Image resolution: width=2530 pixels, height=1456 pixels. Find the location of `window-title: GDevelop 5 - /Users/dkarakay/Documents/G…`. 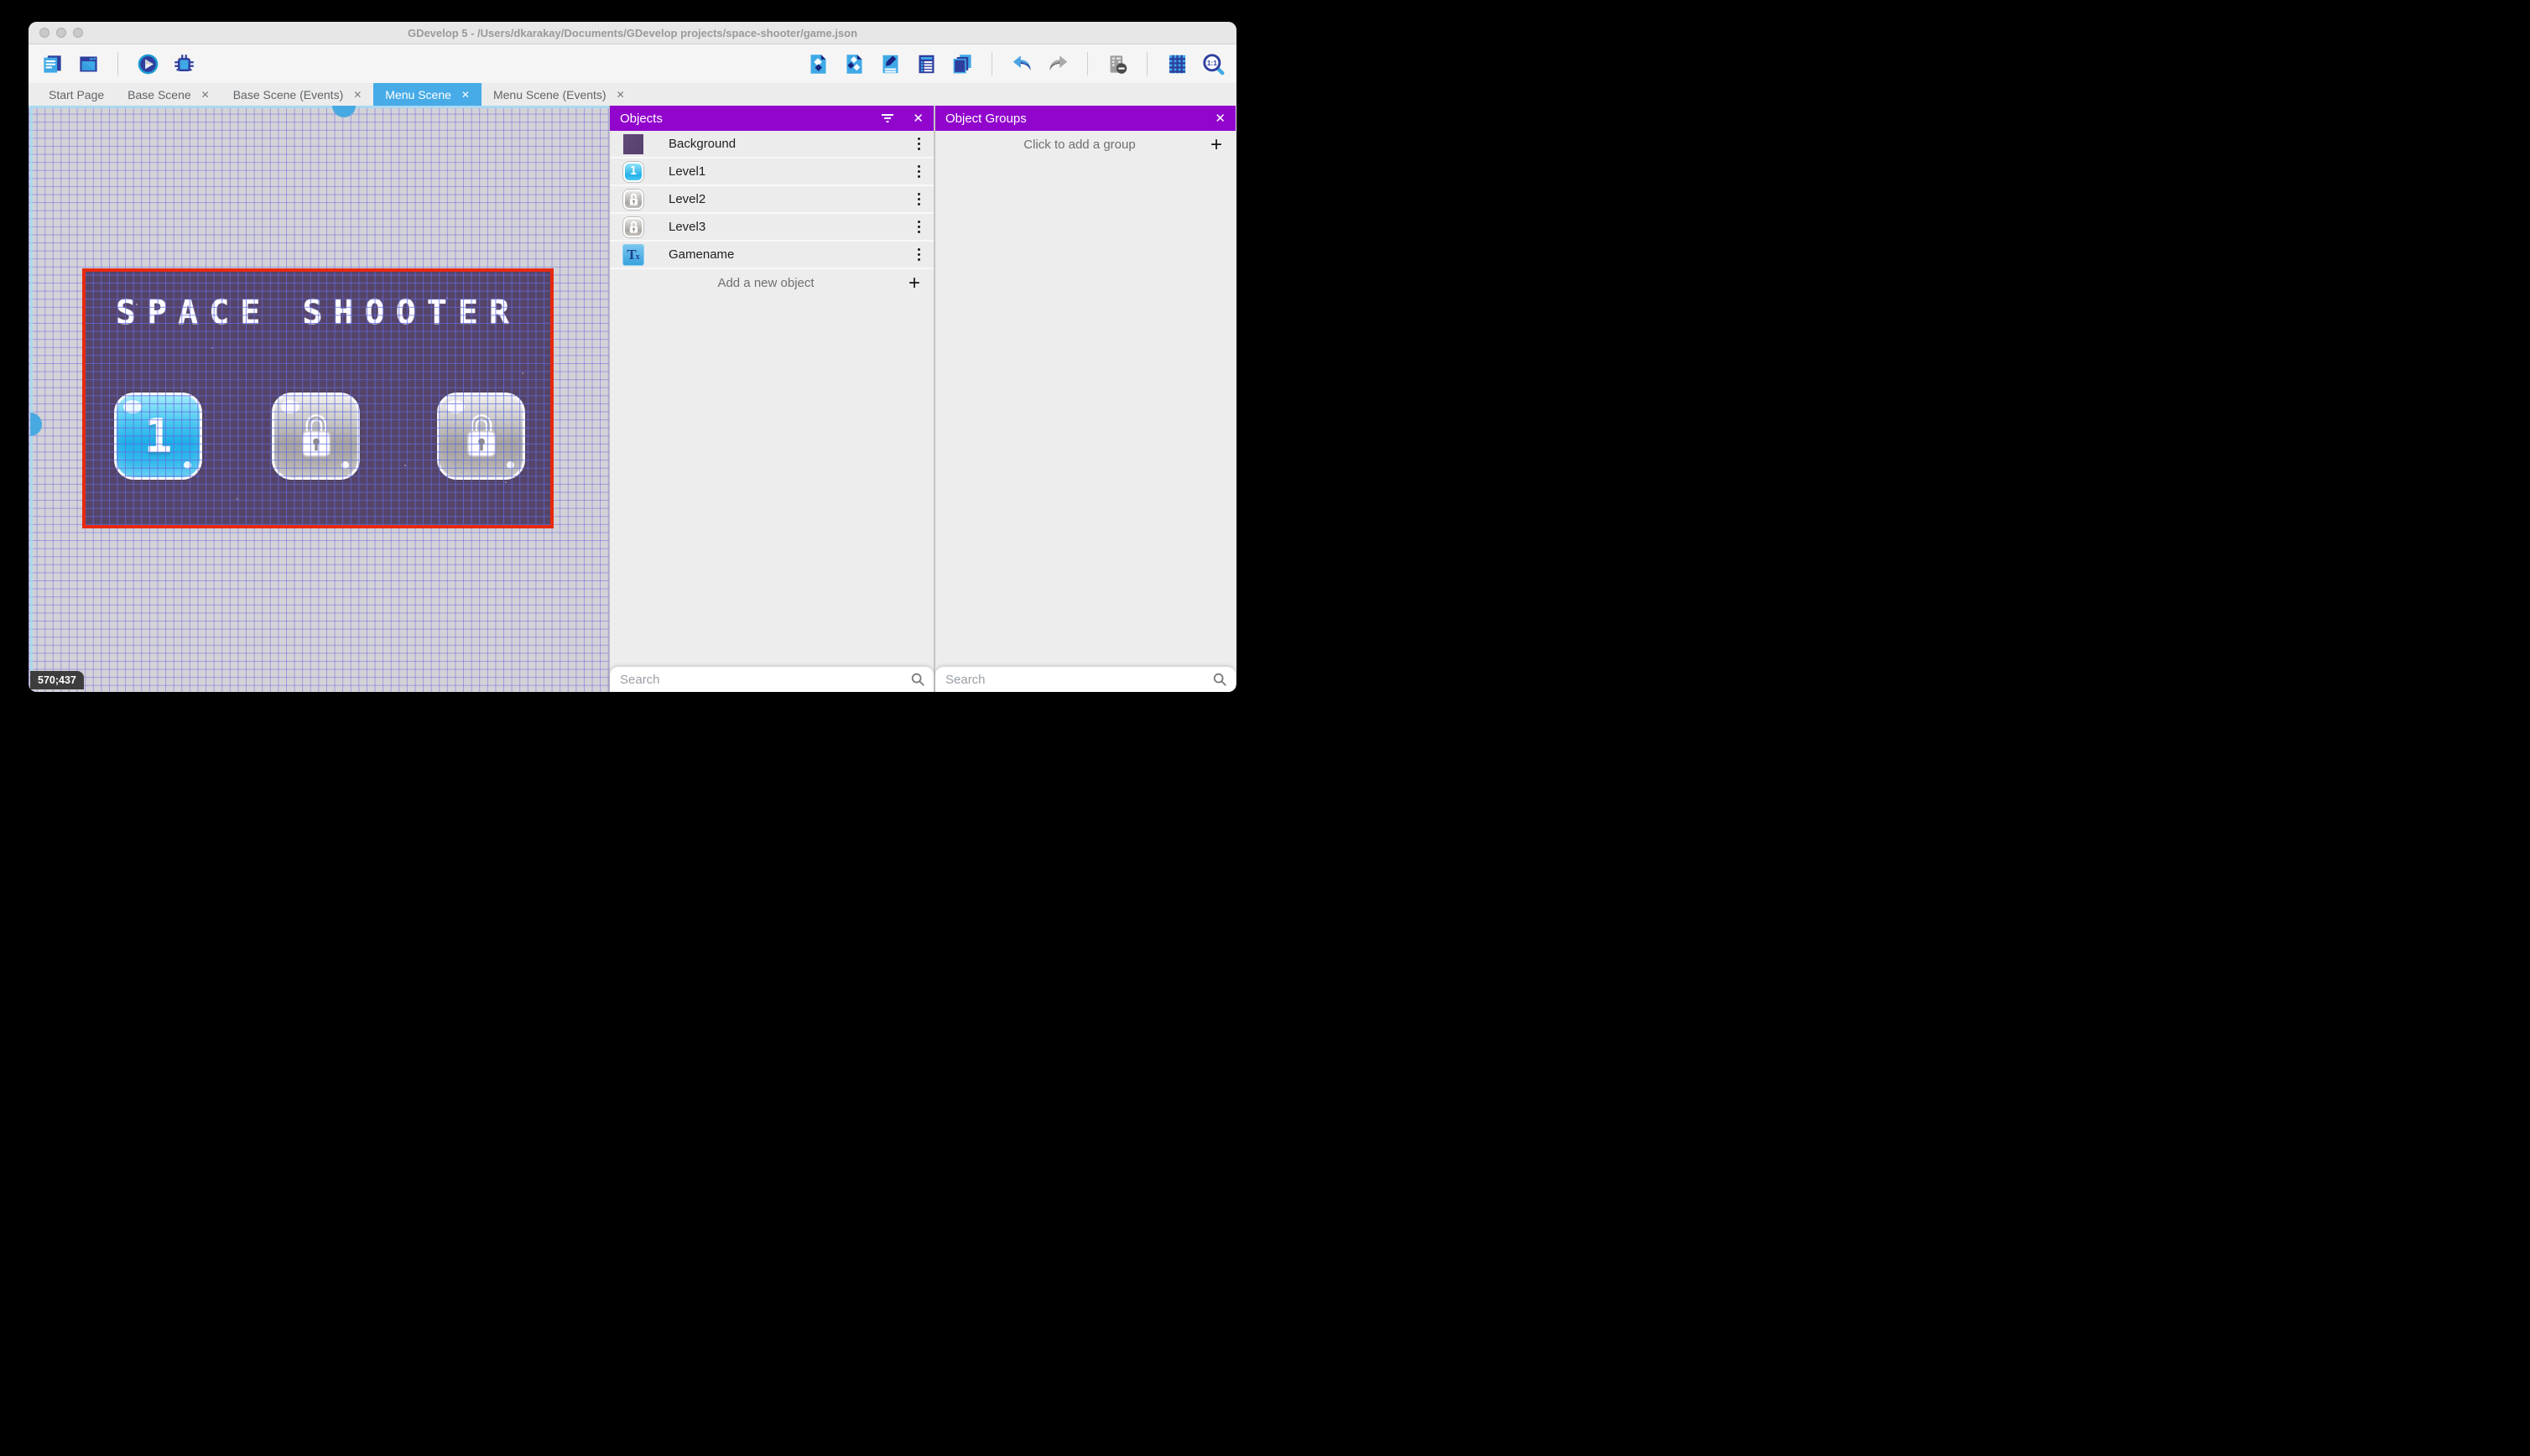

window-title: GDevelop 5 - /Users/dkarakay/Documents/G… is located at coordinates (632, 32).